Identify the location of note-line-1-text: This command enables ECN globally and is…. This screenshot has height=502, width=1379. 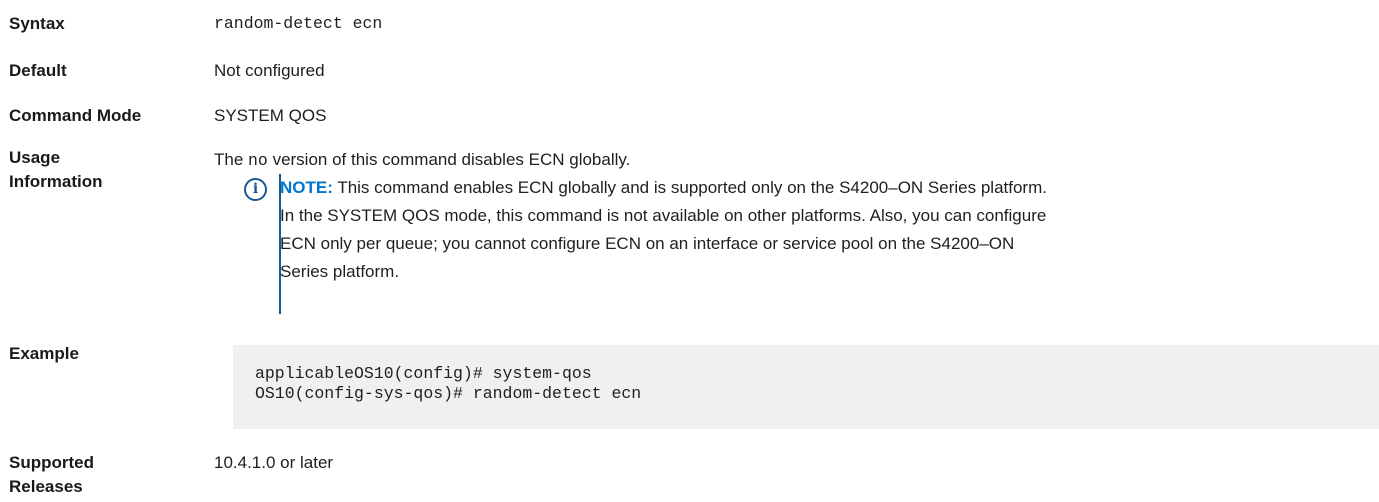
(692, 187).